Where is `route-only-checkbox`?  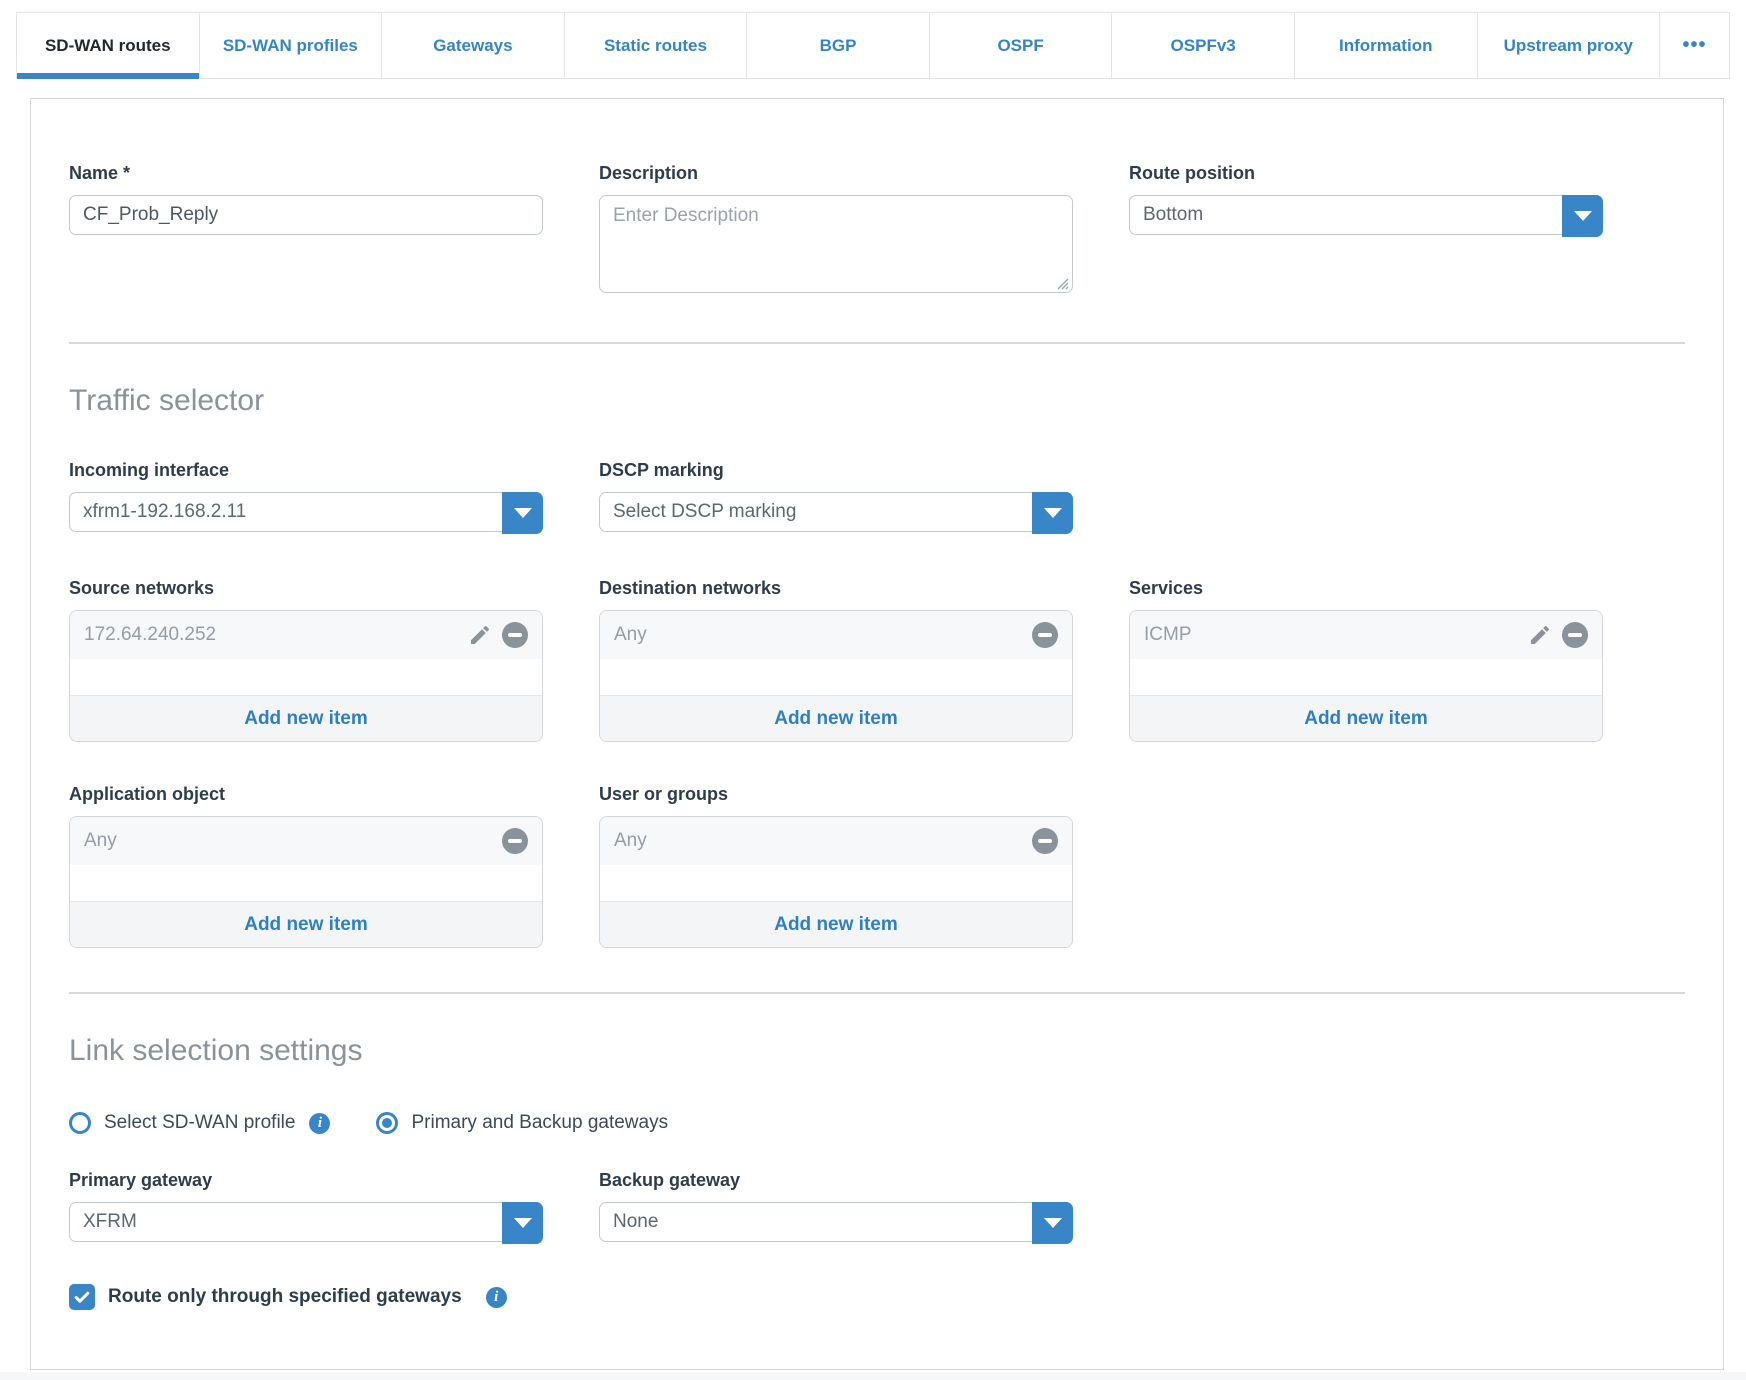
route-only-checkbox is located at coordinates (82, 1297).